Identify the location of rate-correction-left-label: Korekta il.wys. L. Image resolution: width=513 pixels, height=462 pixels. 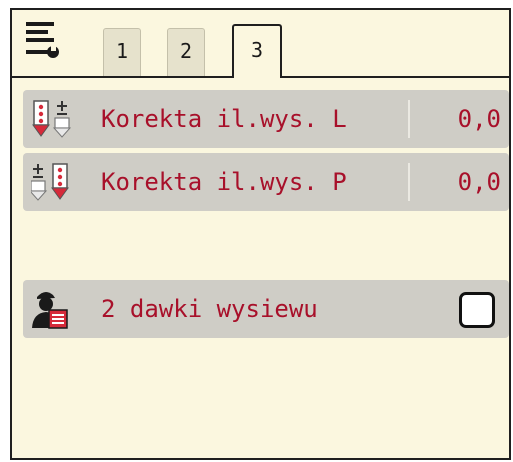
(224, 119).